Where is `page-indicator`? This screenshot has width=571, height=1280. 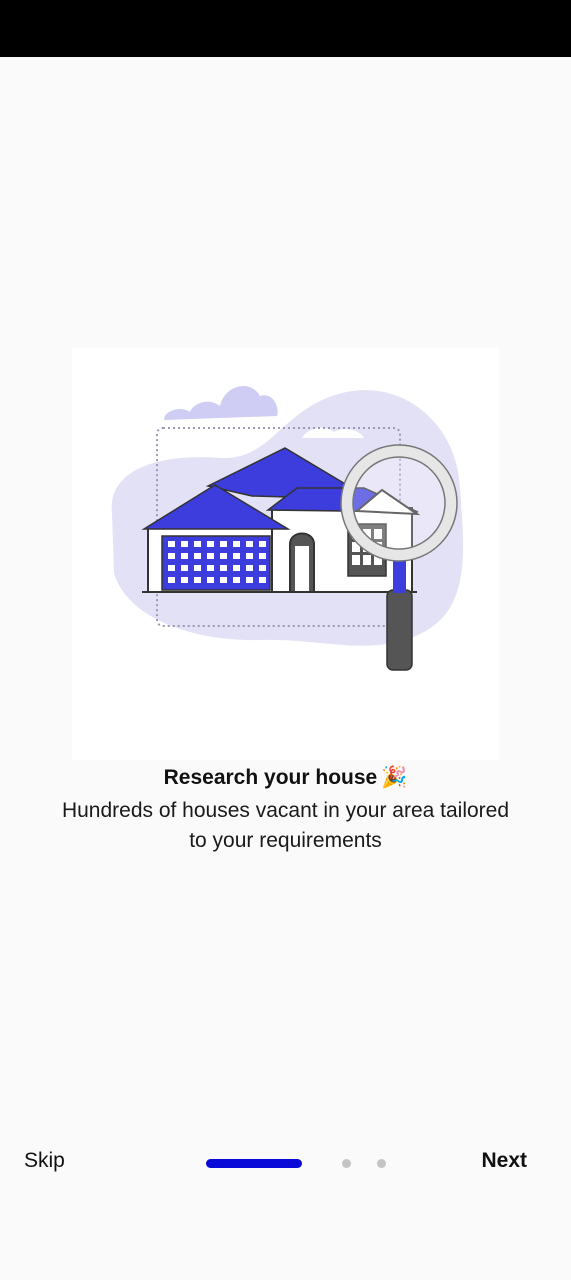
page-indicator is located at coordinates (301, 1164).